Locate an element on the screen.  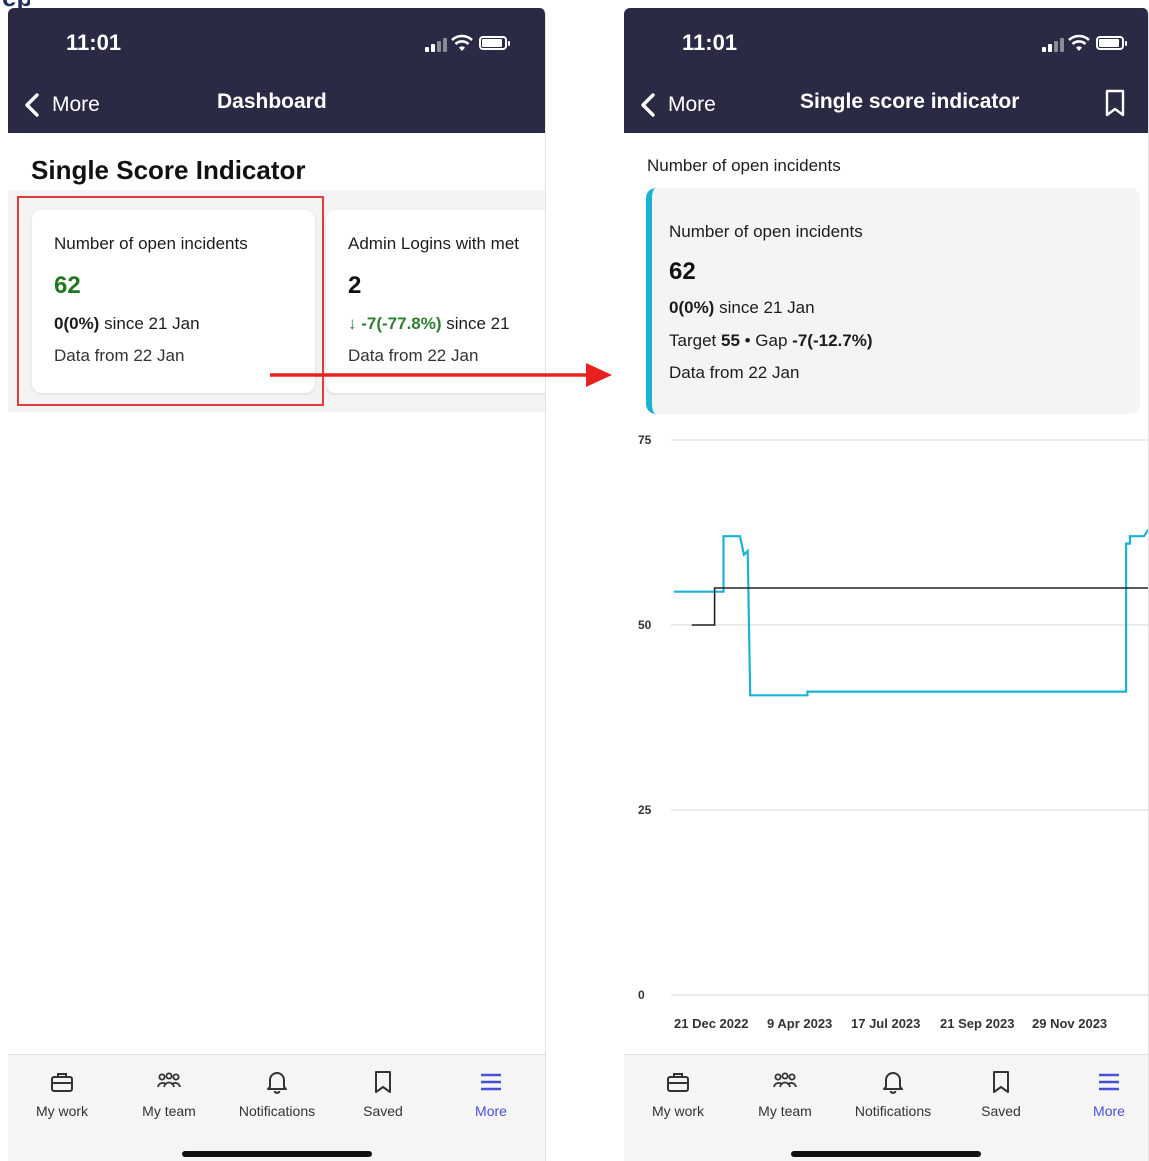
delta-since: since 21 Jan is located at coordinates (764, 307).